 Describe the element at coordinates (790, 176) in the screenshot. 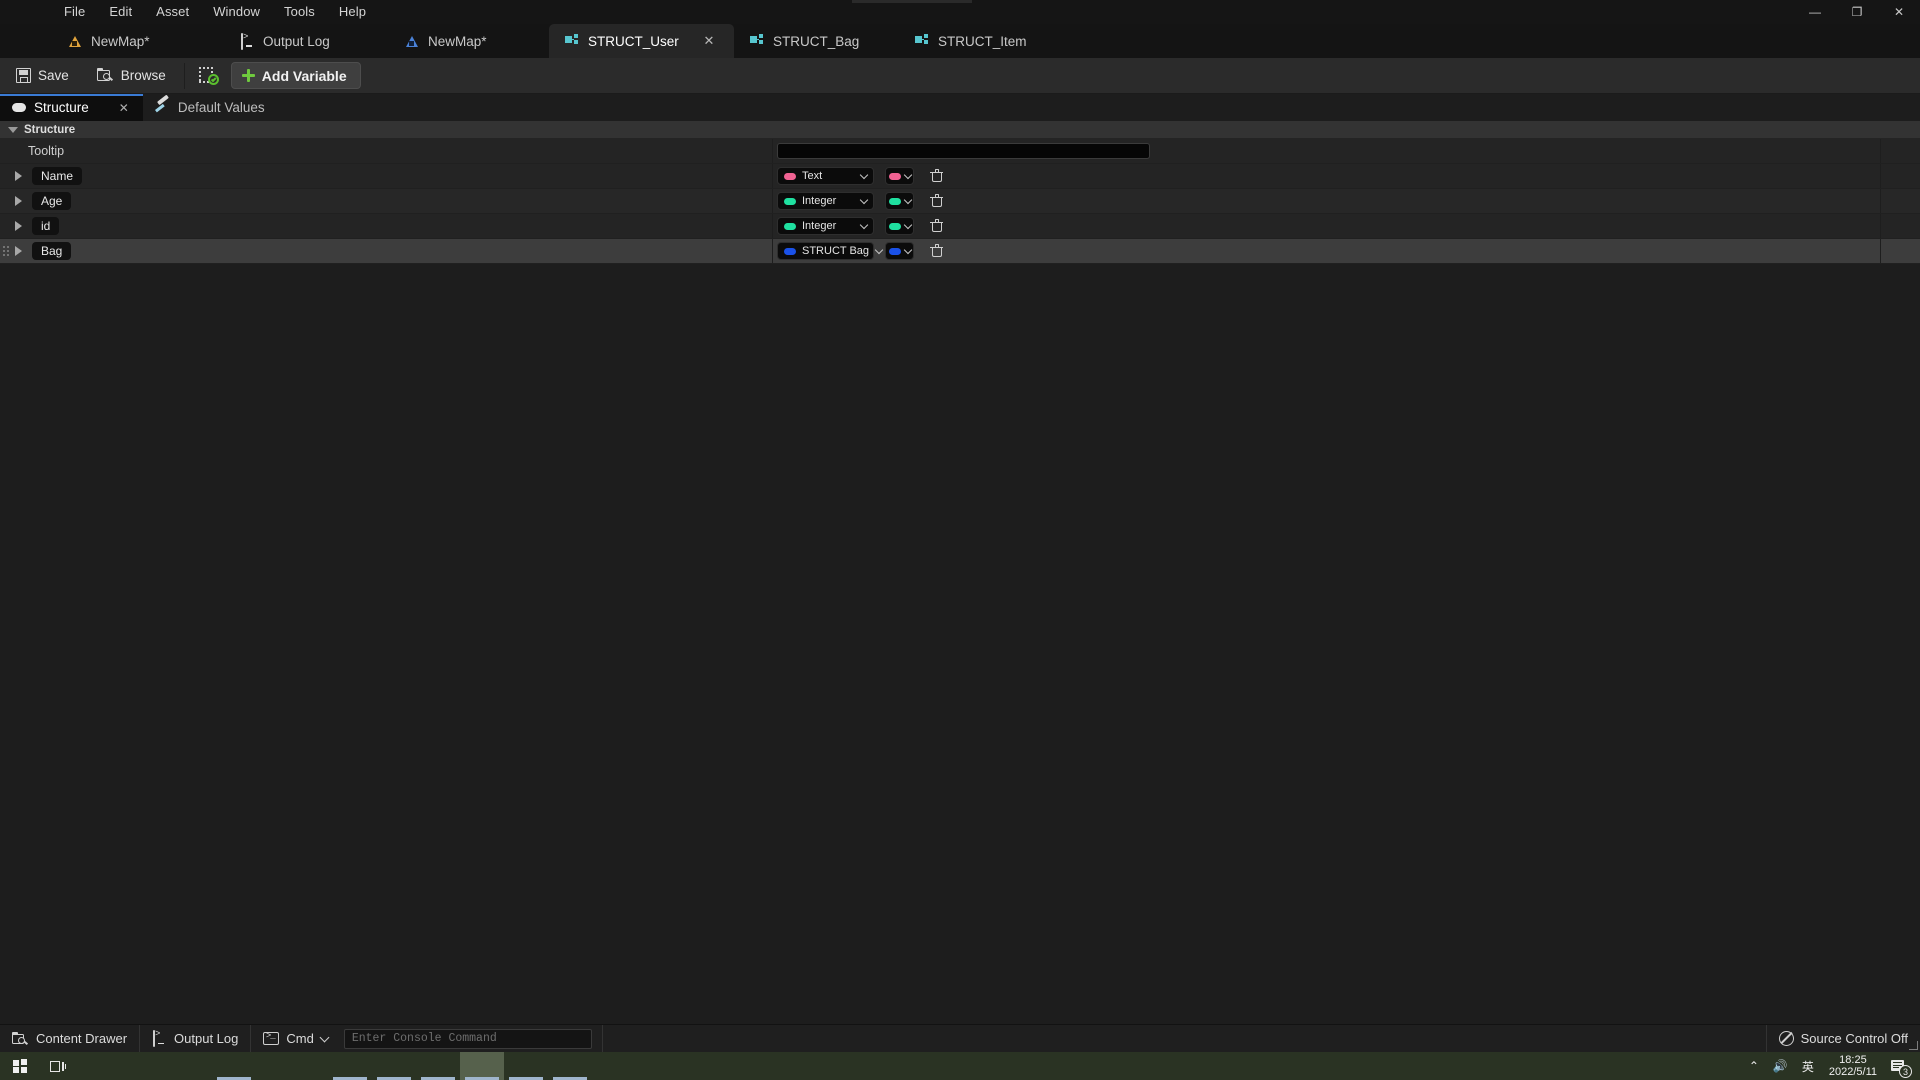

I see `type-color-pill` at that location.